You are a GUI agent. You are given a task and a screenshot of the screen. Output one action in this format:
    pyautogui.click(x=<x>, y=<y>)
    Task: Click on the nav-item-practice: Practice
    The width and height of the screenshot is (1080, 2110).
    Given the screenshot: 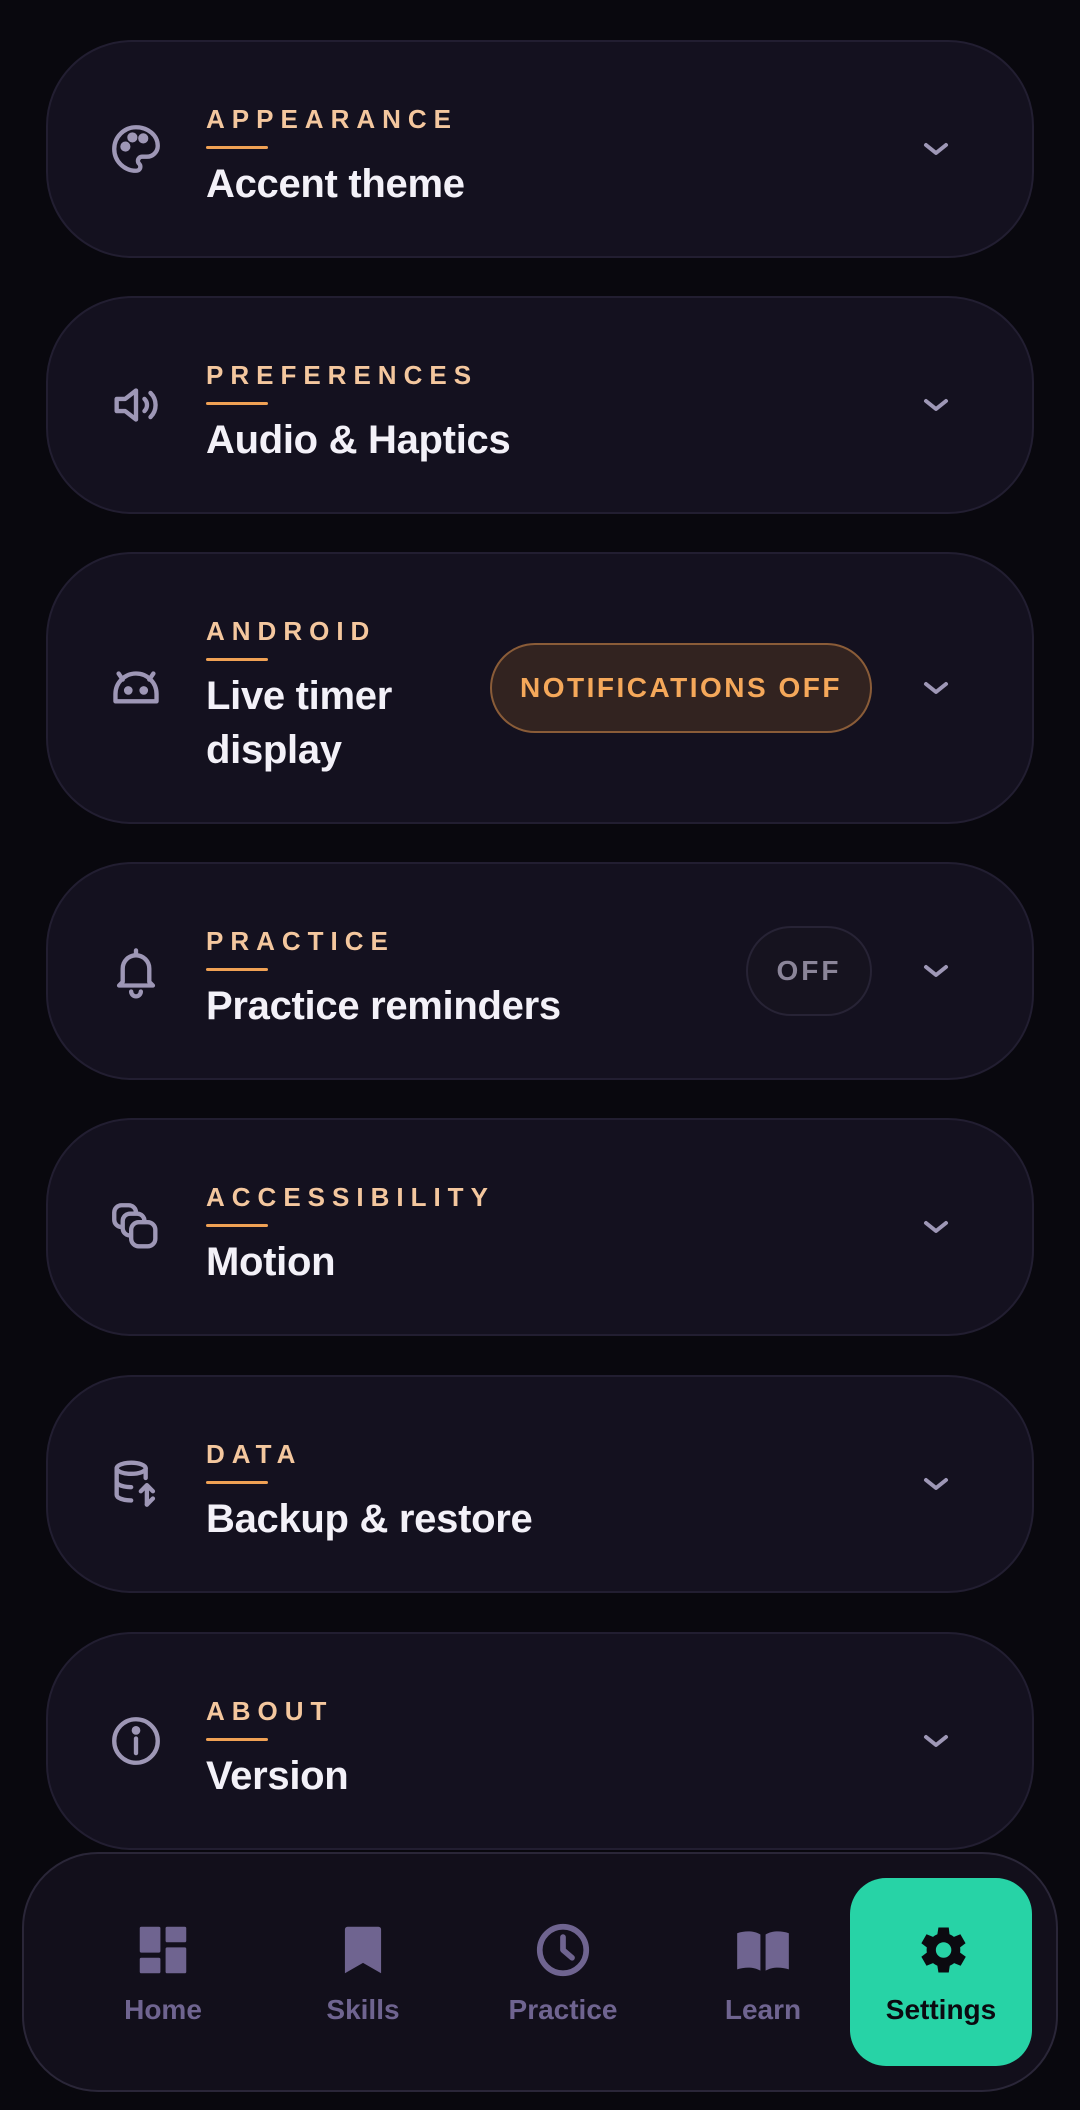 What is the action you would take?
    pyautogui.click(x=563, y=1972)
    